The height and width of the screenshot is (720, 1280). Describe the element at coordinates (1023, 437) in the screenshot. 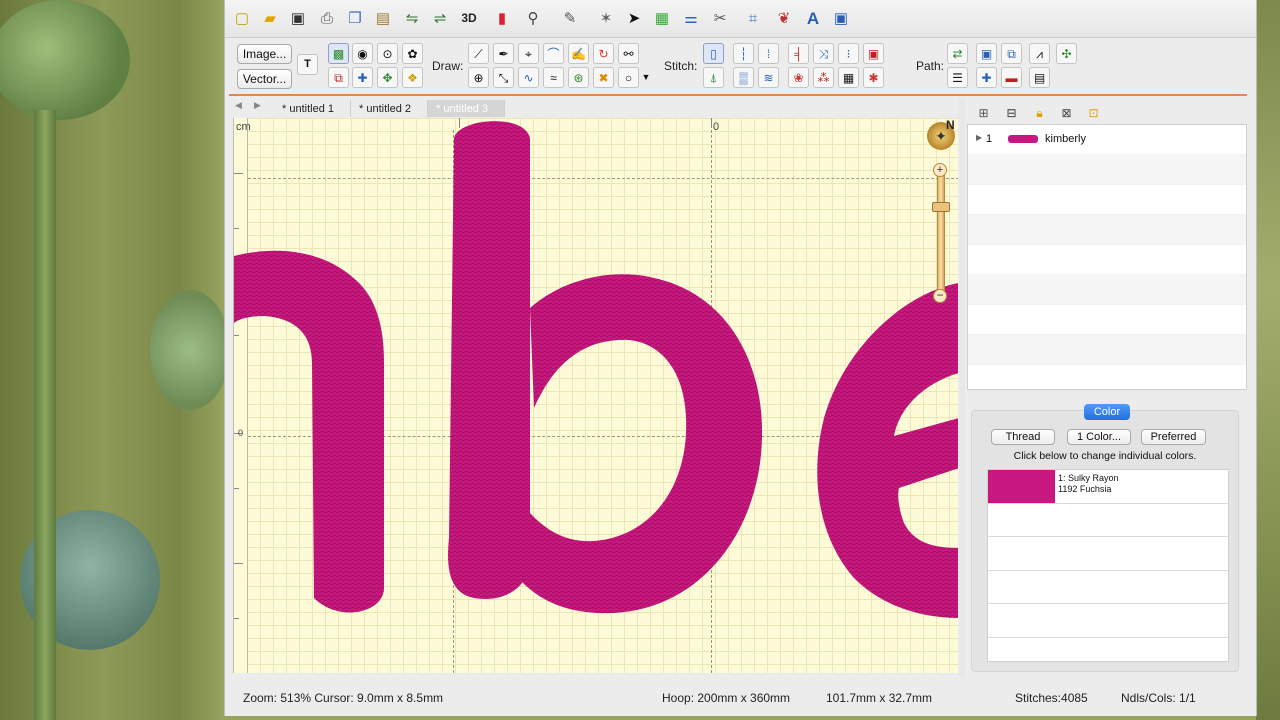

I see `thread-button: Thread` at that location.